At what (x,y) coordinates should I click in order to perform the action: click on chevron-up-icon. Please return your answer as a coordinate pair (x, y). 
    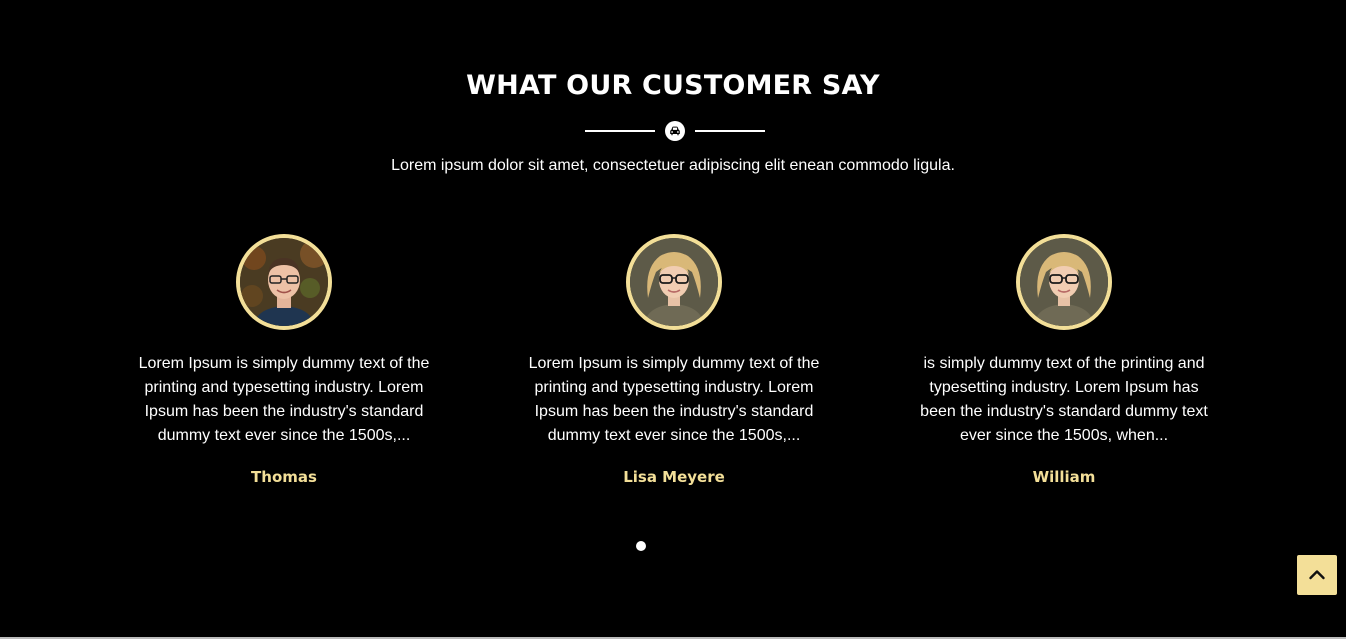
    Looking at the image, I should click on (1317, 575).